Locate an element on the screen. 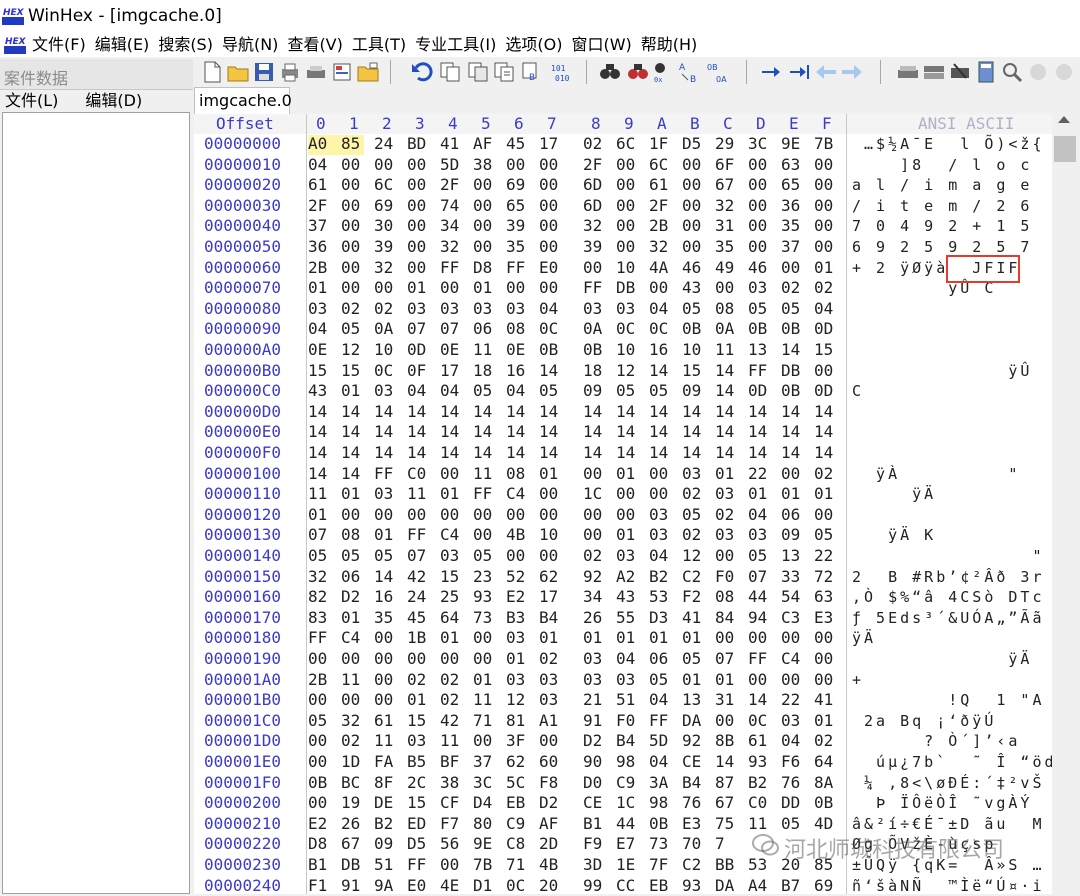 This screenshot has width=1080, height=896. hex-byte: 8A is located at coordinates (823, 782).